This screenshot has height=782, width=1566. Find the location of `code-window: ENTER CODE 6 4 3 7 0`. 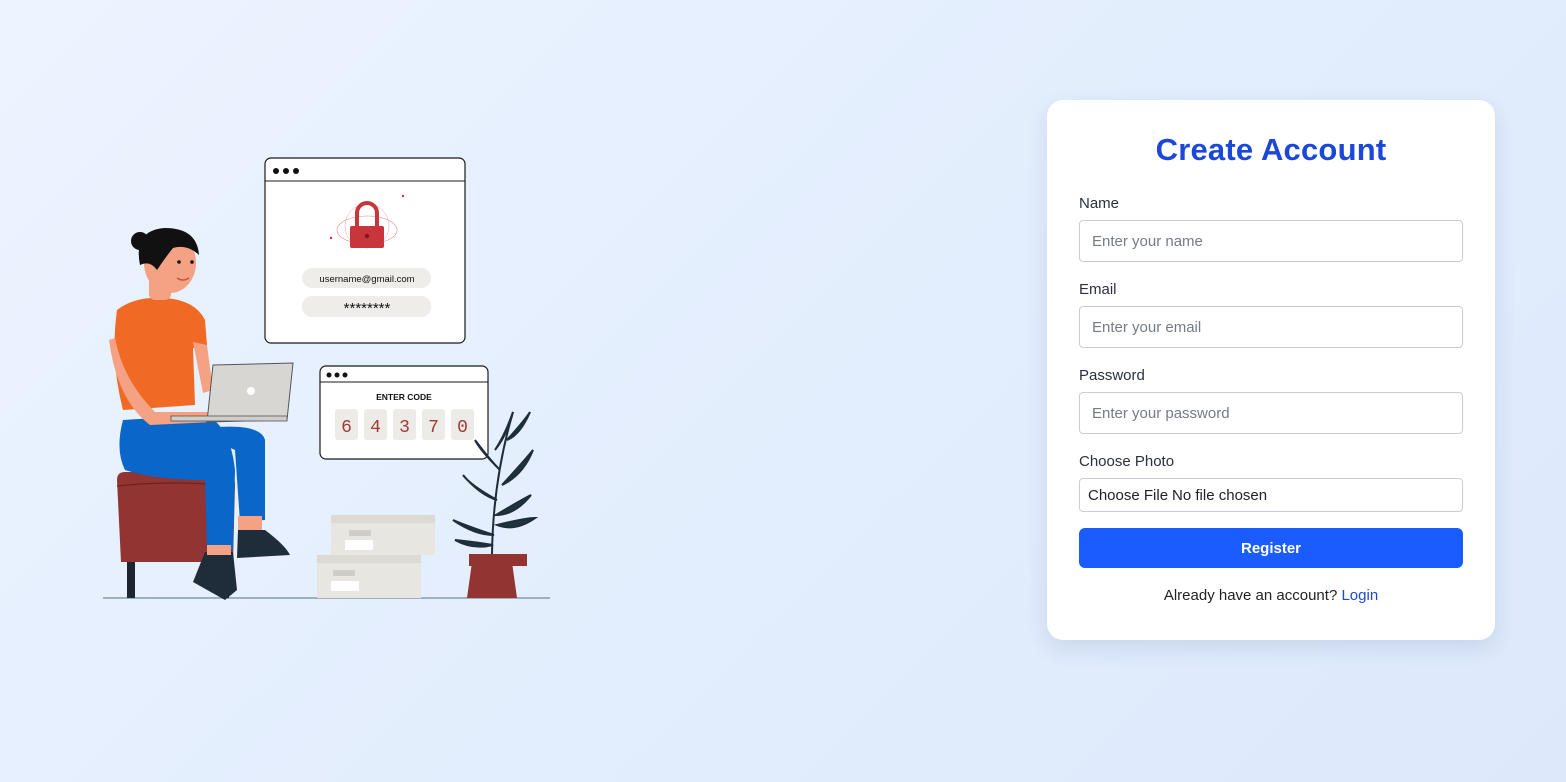

code-window: ENTER CODE 6 4 3 7 0 is located at coordinates (404, 412).